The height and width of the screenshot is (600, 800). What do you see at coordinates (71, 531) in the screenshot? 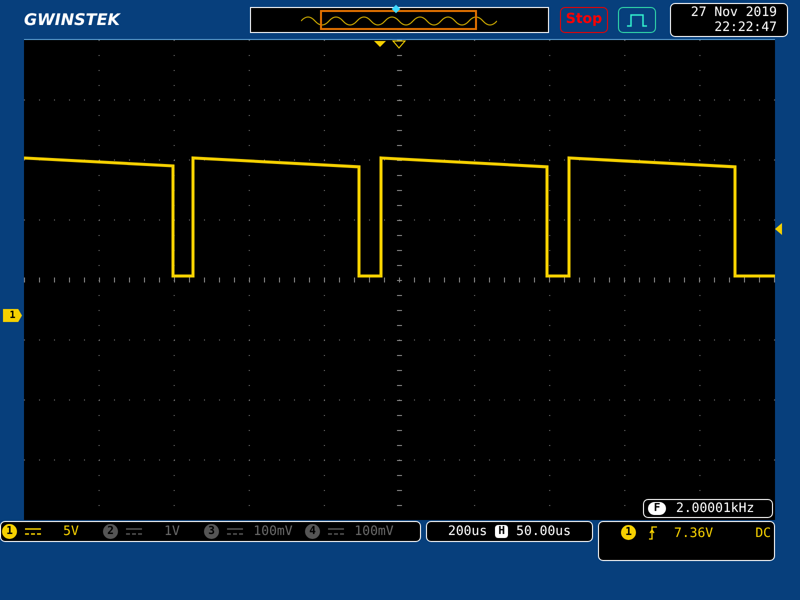
I see `channel-scale: 5V` at bounding box center [71, 531].